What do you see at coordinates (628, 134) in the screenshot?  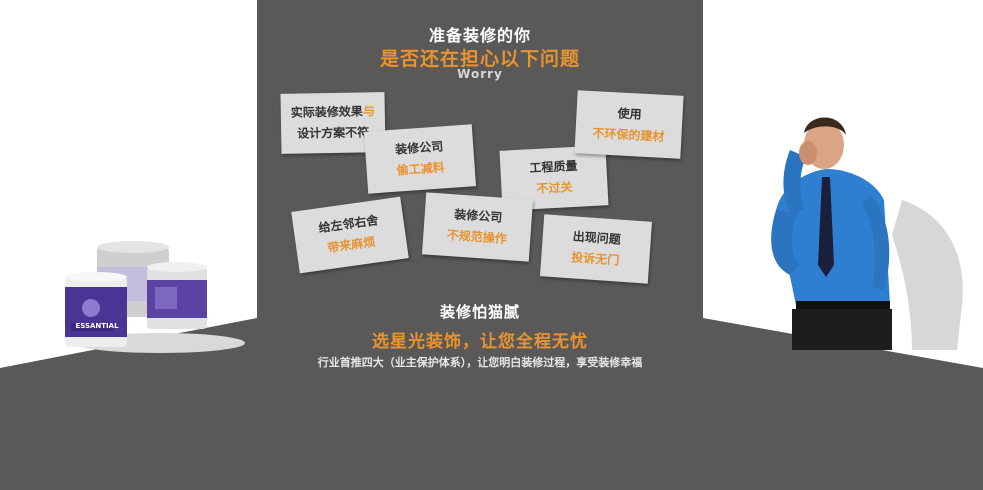 I see `card-text-highlight: 不环保的建材` at bounding box center [628, 134].